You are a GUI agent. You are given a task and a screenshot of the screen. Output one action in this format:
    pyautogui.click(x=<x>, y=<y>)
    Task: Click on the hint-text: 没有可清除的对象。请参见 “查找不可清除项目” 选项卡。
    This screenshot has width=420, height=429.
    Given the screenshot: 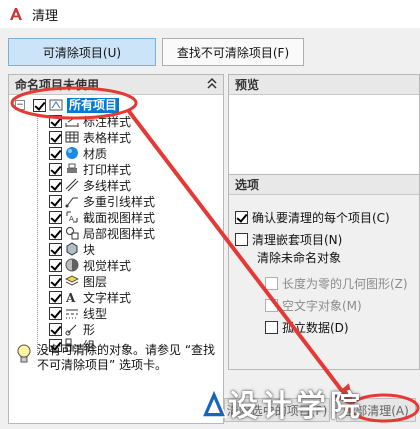 What is the action you would take?
    pyautogui.click(x=126, y=357)
    